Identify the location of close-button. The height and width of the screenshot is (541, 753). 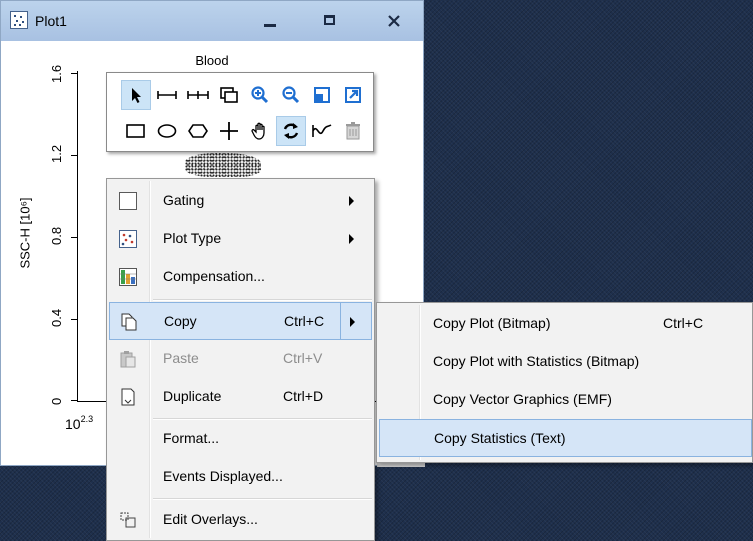
(394, 21).